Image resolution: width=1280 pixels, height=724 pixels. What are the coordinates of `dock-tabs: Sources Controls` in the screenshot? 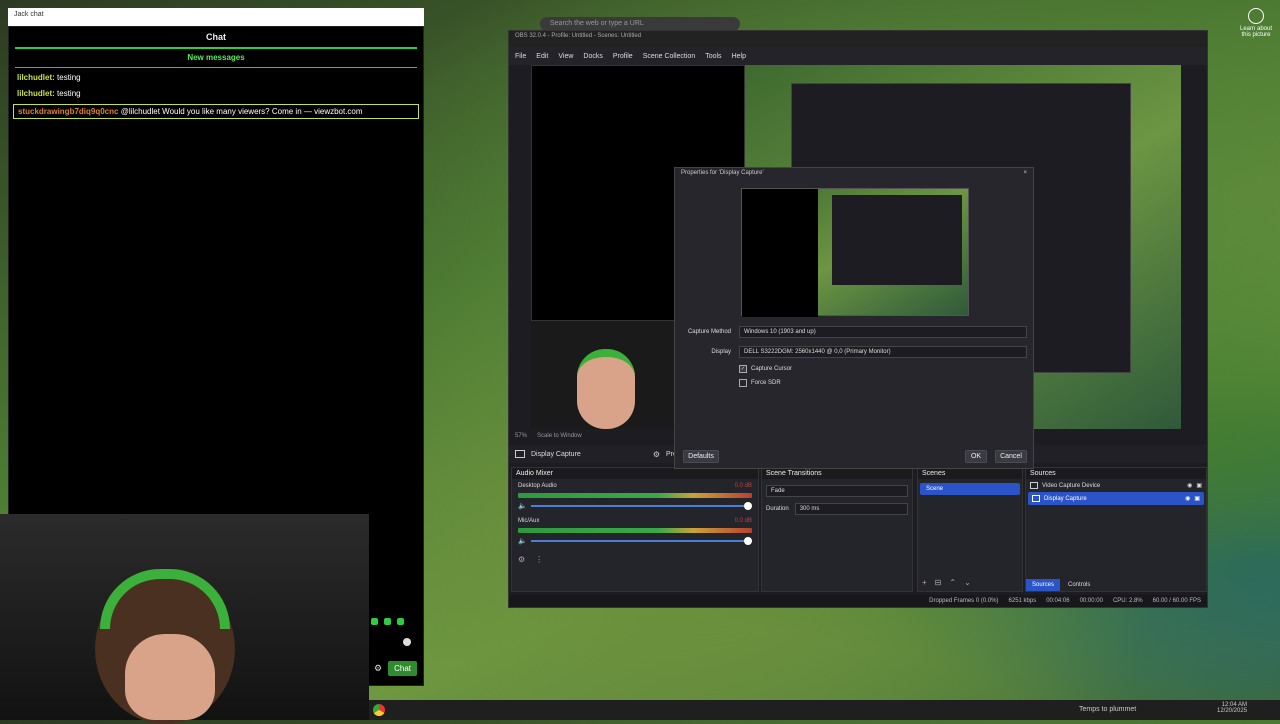 It's located at (1061, 585).